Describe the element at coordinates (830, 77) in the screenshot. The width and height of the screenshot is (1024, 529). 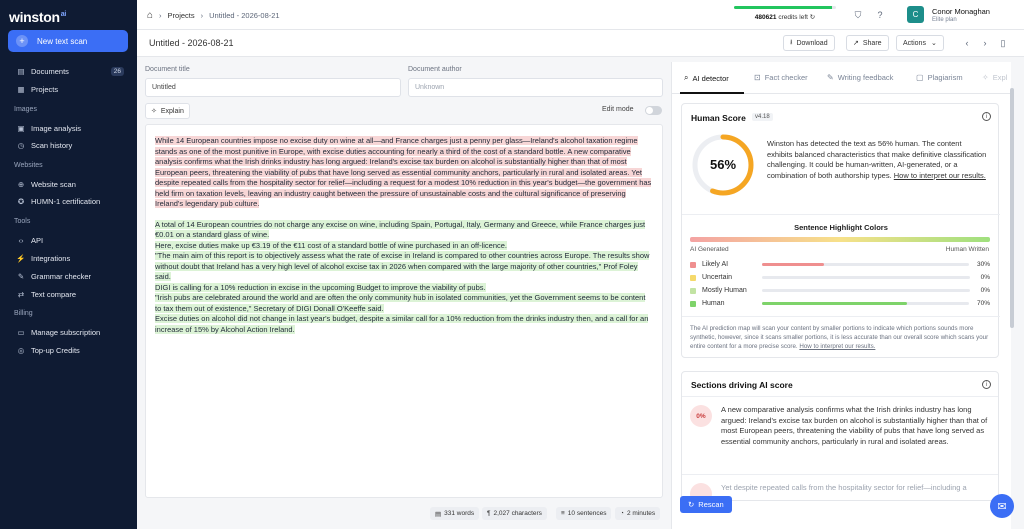
I see `feedback-icon: ✎` at that location.